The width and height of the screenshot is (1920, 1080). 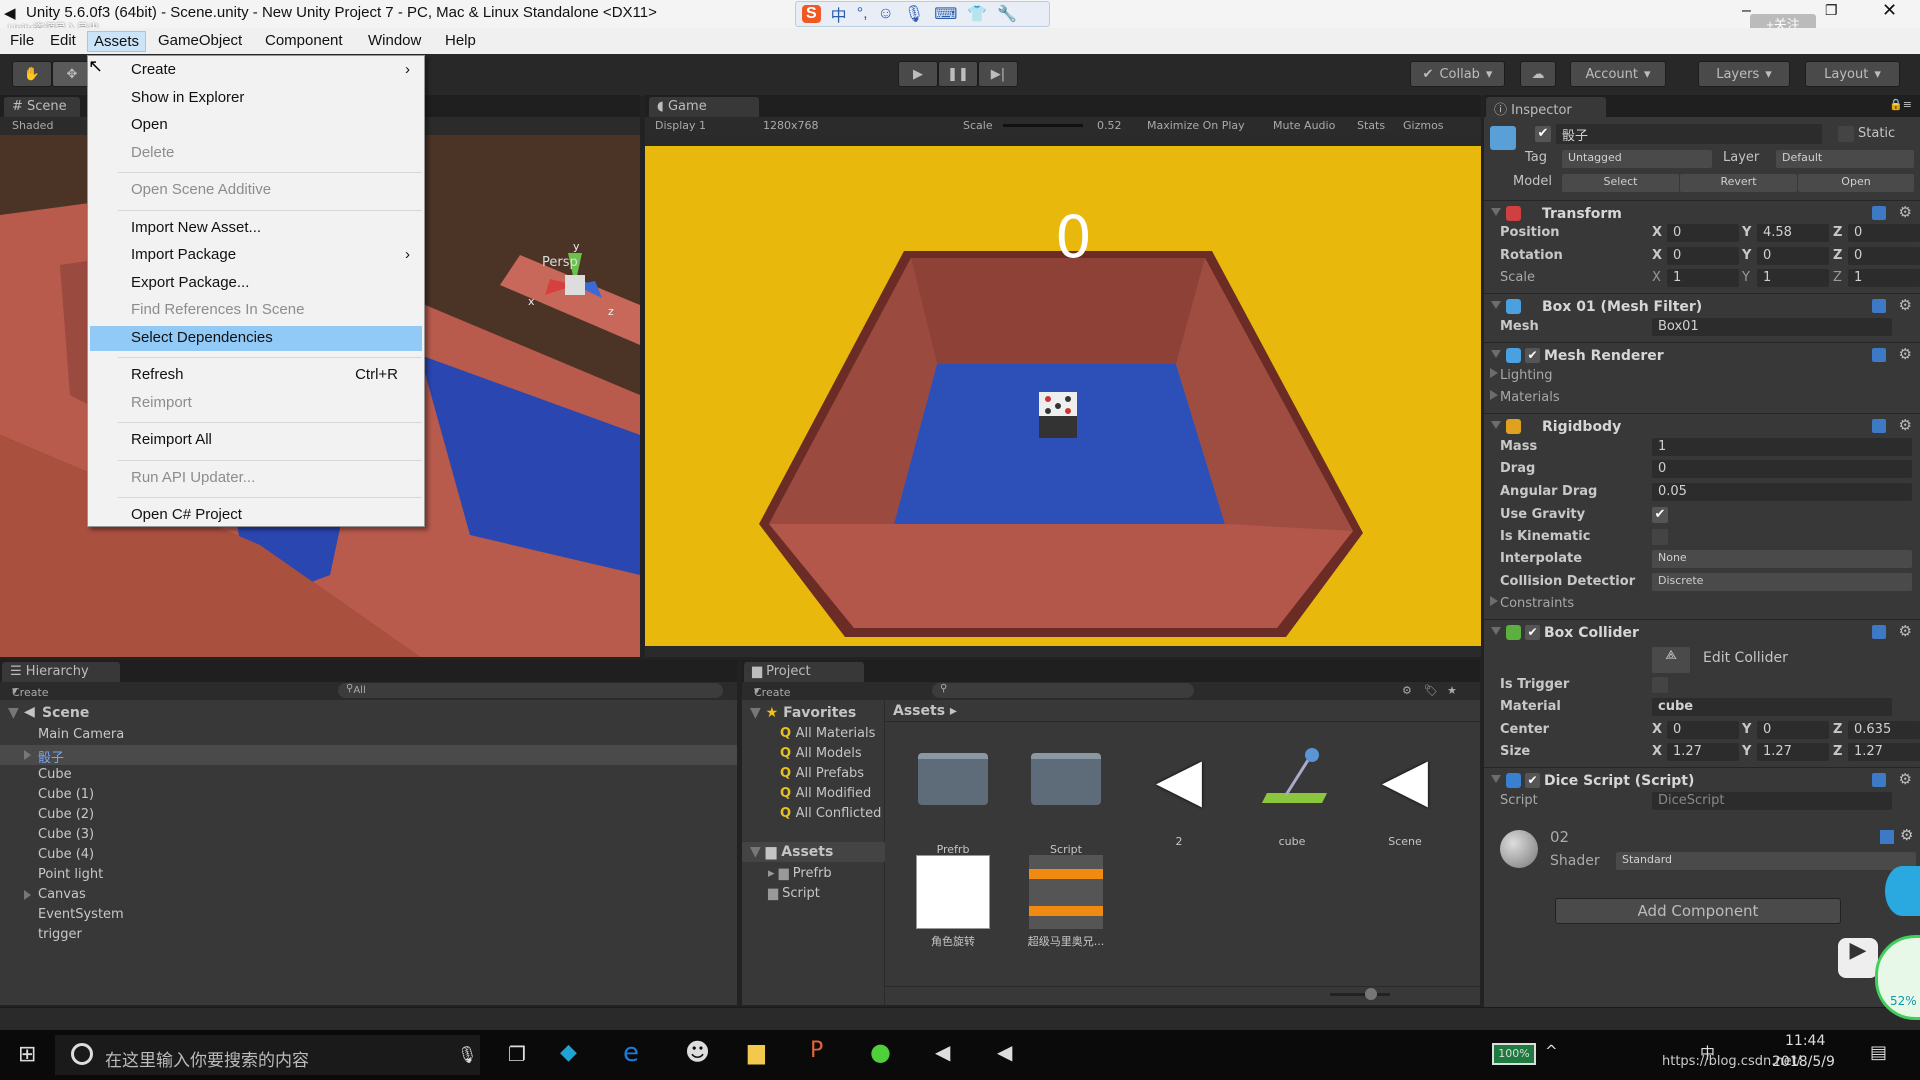 What do you see at coordinates (832, 773) in the screenshot?
I see `favorite-item: Q All Prefabs` at bounding box center [832, 773].